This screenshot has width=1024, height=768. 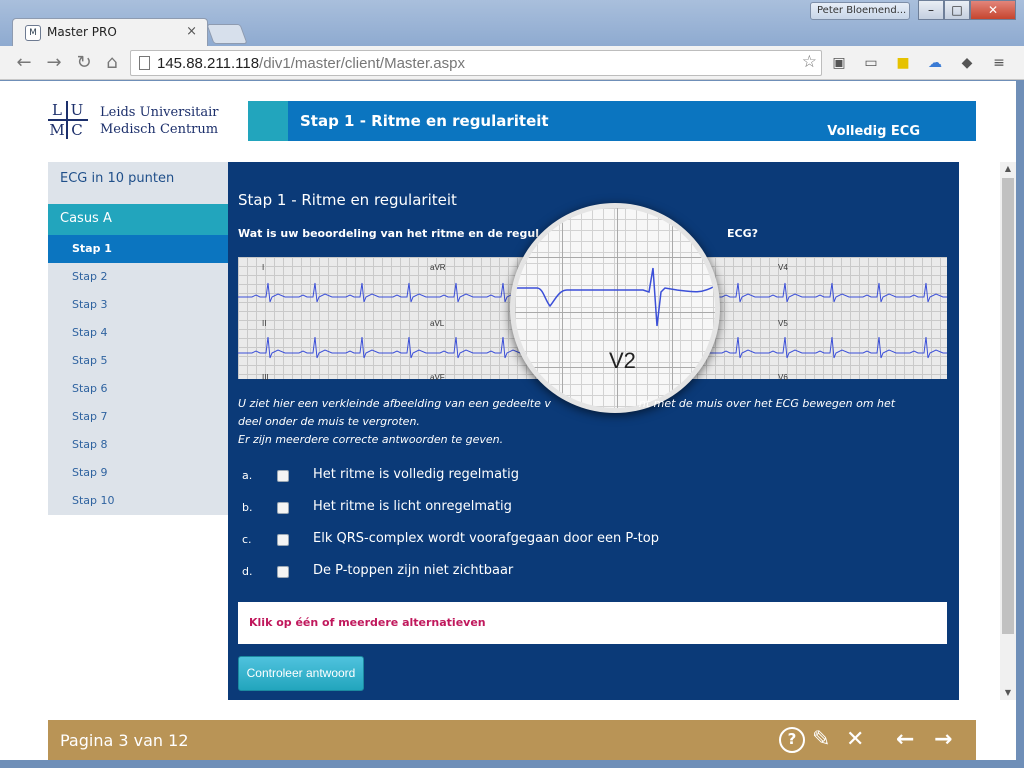 What do you see at coordinates (57, 130) in the screenshot?
I see `logo-letter: M` at bounding box center [57, 130].